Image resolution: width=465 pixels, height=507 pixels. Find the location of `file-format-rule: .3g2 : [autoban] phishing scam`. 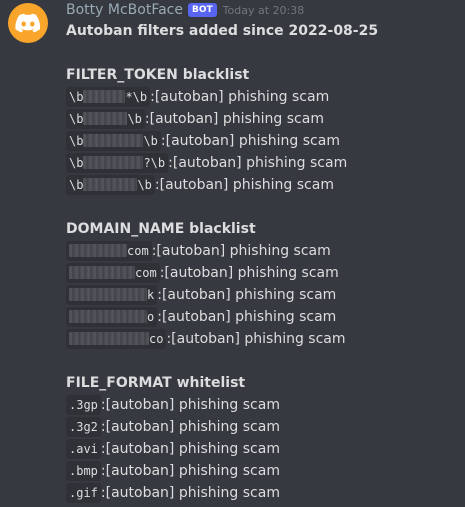

file-format-rule: .3g2 : [autoban] phishing scam is located at coordinates (263, 427).